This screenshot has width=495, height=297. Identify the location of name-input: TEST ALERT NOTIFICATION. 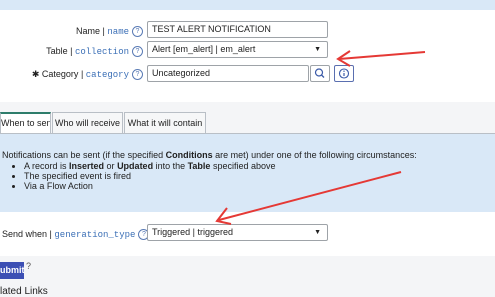
(237, 29).